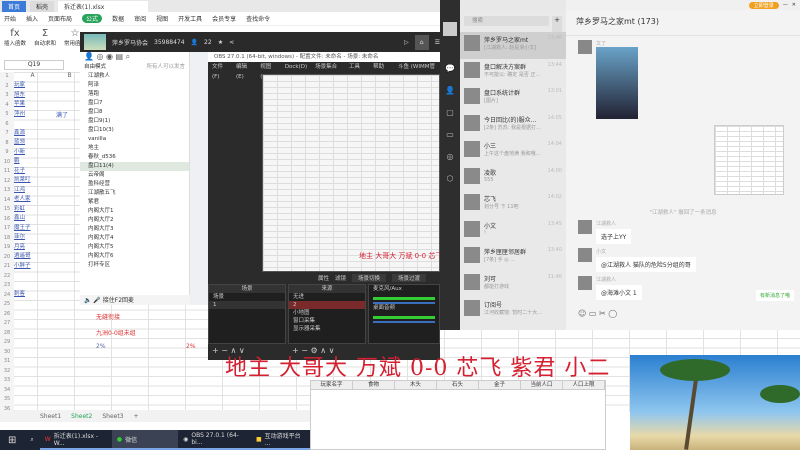  I want to click on cell-a: 玩家, so click(22, 86).